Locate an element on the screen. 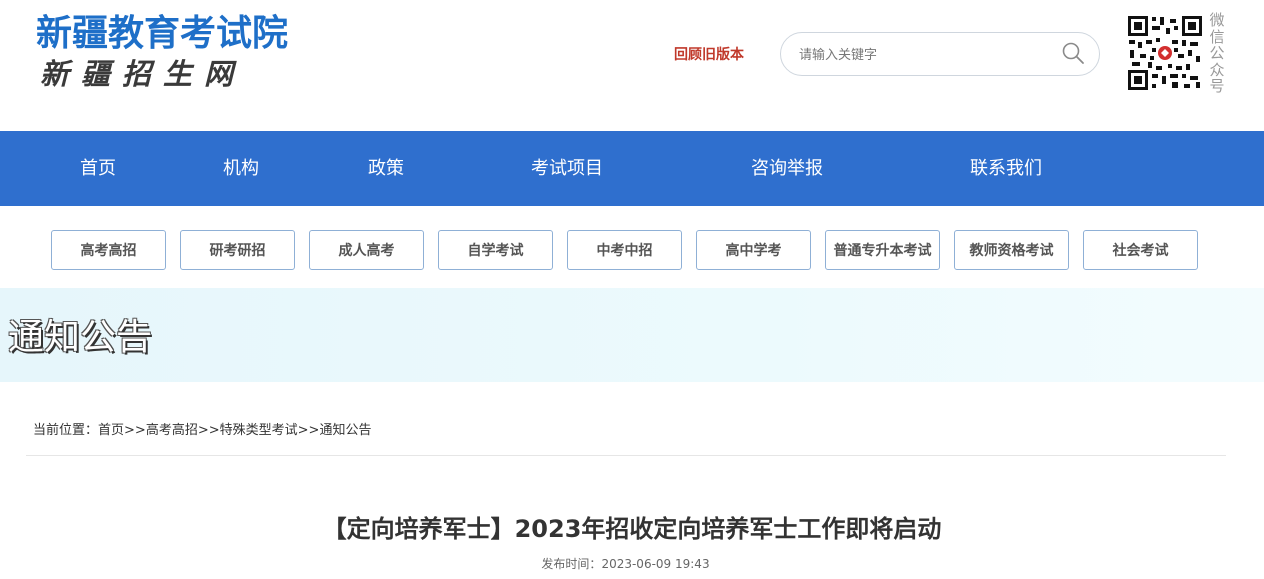 The width and height of the screenshot is (1264, 579). tab-gaokao: 高考高招 is located at coordinates (108, 250).